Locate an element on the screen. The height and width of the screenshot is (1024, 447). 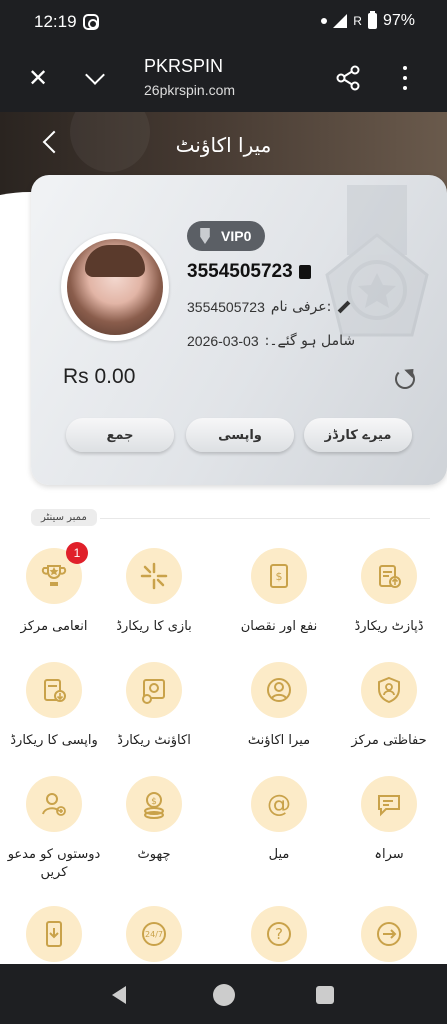
copy-icon is located at coordinates (304, 272).